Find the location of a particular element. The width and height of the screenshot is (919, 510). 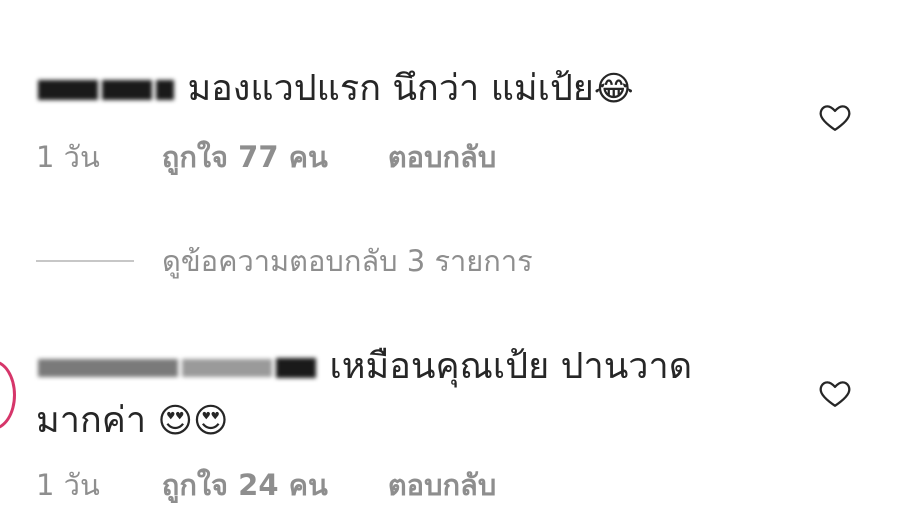

comment-1-meta: 1 วัน ถูกใจ 77 คน ตอบกลับ is located at coordinates (426, 157).